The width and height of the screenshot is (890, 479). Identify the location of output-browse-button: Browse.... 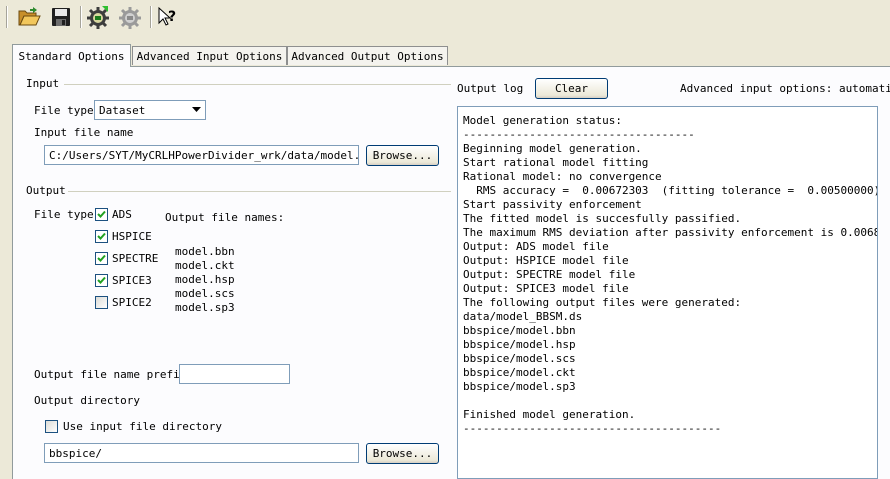
(402, 453).